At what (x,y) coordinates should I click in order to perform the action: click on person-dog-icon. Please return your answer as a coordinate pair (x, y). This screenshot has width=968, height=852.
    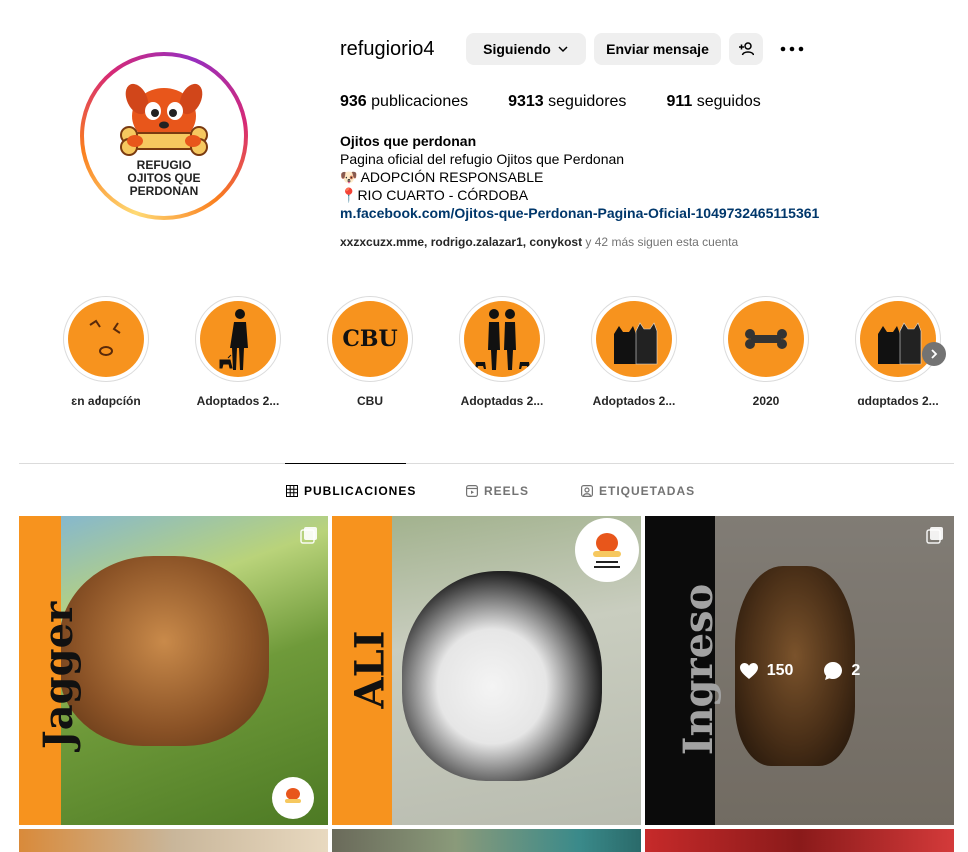
    Looking at the image, I should click on (233, 339).